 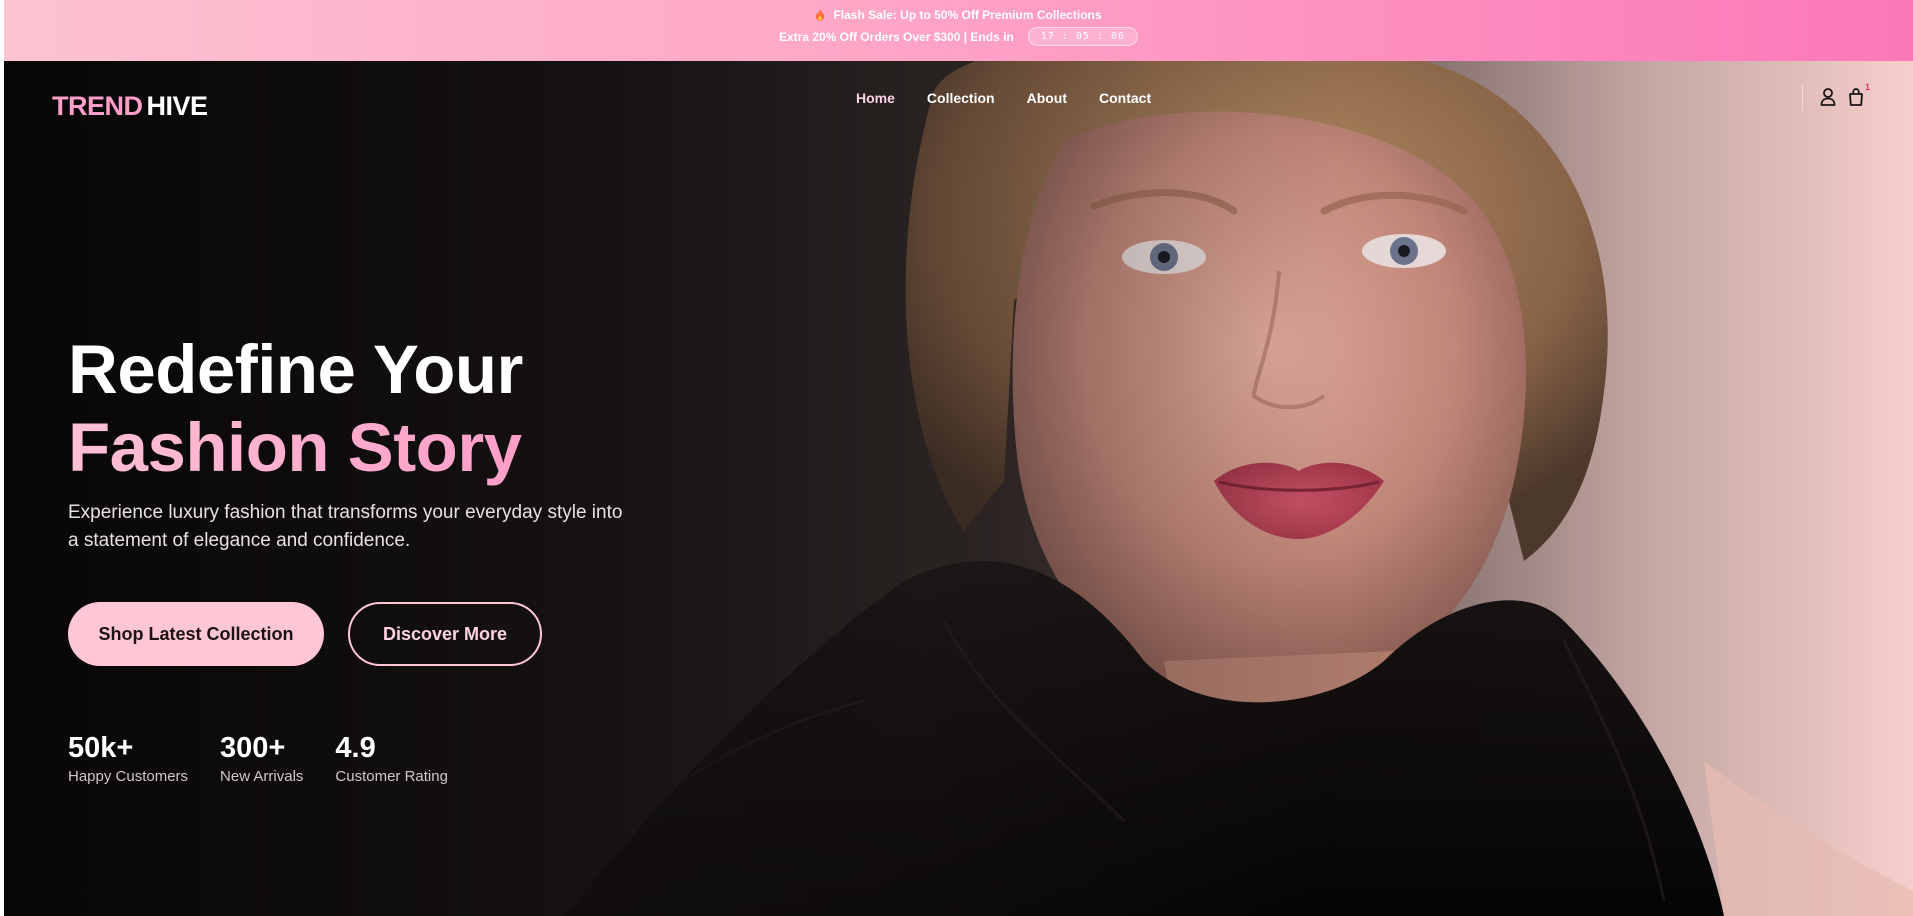 What do you see at coordinates (1802, 98) in the screenshot?
I see `nav-divider` at bounding box center [1802, 98].